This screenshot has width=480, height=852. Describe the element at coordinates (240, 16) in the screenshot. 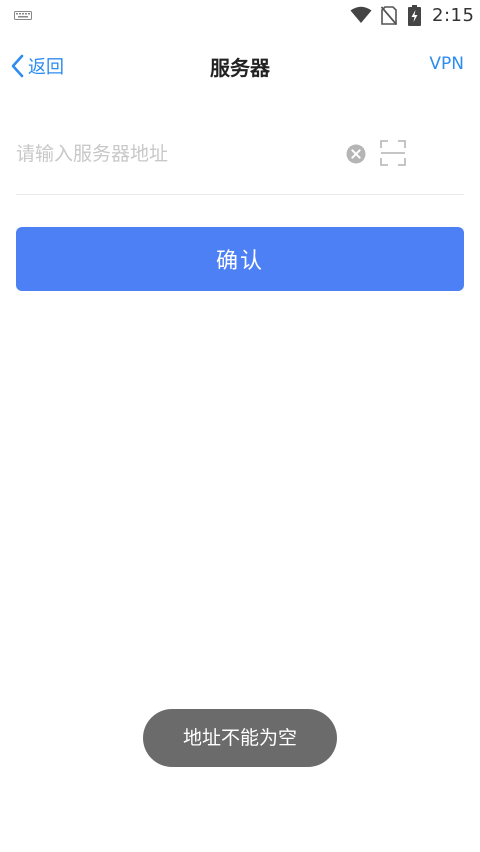

I see `status-bar: 2:15` at that location.